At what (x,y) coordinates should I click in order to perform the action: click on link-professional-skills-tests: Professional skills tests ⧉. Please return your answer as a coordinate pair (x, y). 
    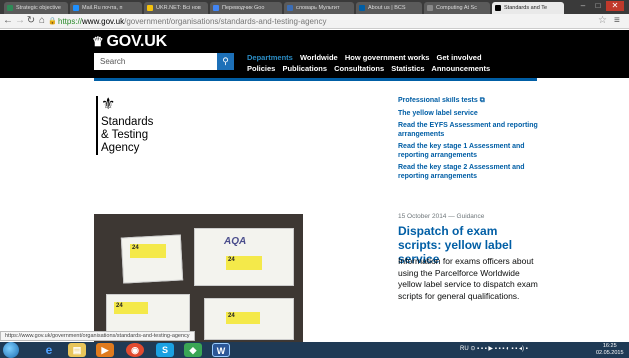
    Looking at the image, I should click on (469, 101).